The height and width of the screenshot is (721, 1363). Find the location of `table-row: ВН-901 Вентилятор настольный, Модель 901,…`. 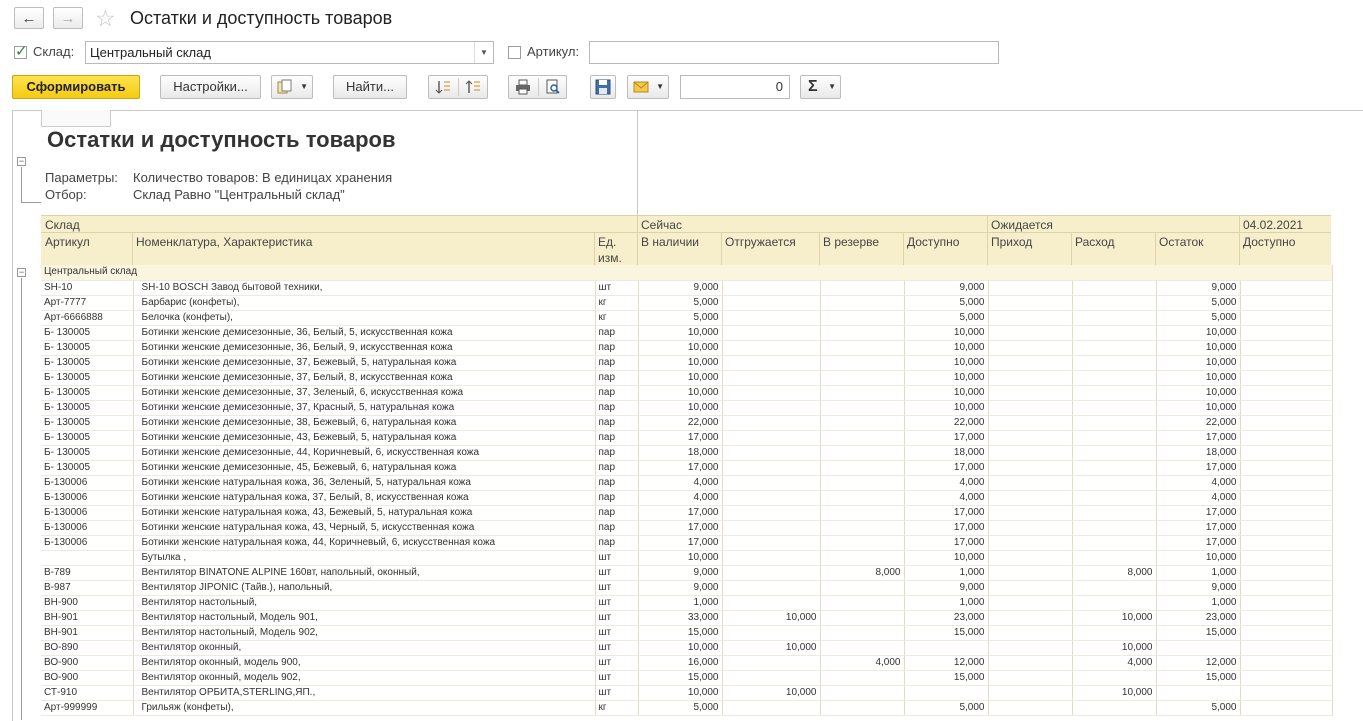

table-row: ВН-901 Вентилятор настольный, Модель 901,… is located at coordinates (687, 618).